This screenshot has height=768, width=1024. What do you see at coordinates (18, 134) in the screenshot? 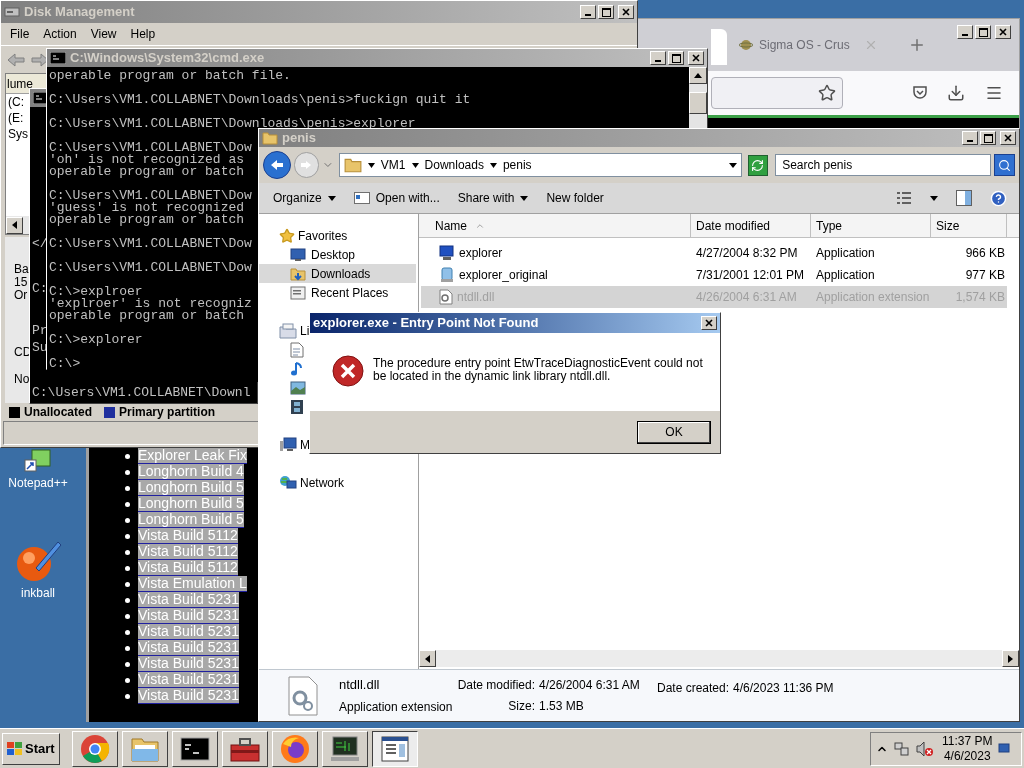
I see `volume-name: Sys` at bounding box center [18, 134].